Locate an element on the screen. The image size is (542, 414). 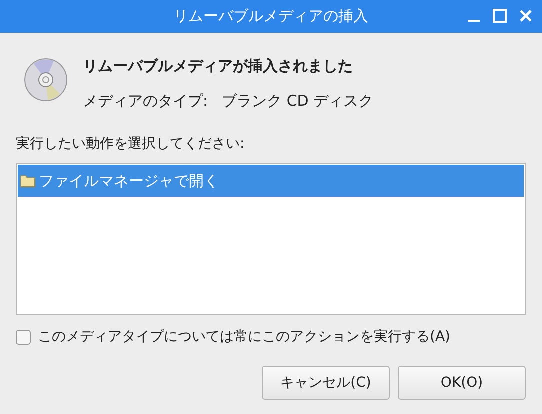
checkbox-label: このメディアタイプについては常にこのアクションを実行する(A) is located at coordinates (244, 337).